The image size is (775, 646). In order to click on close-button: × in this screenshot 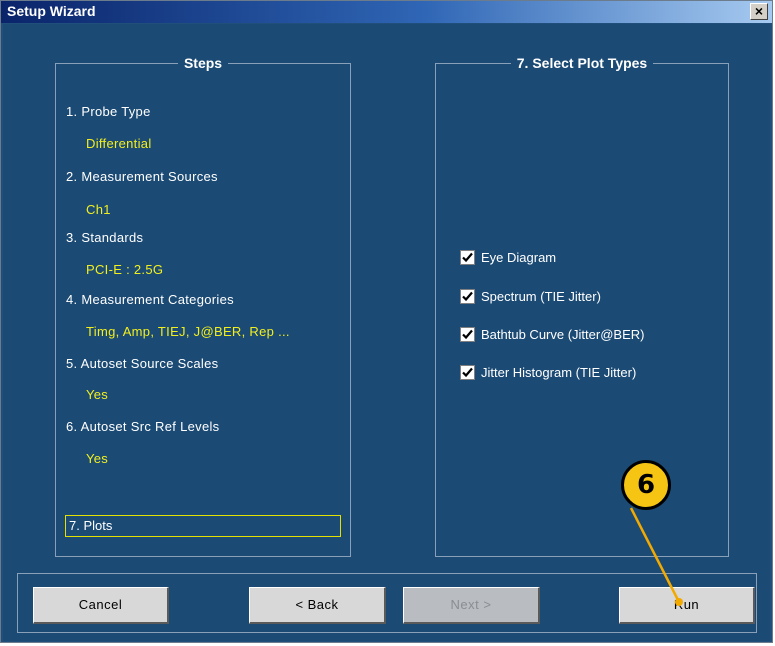, I will do `click(759, 11)`.